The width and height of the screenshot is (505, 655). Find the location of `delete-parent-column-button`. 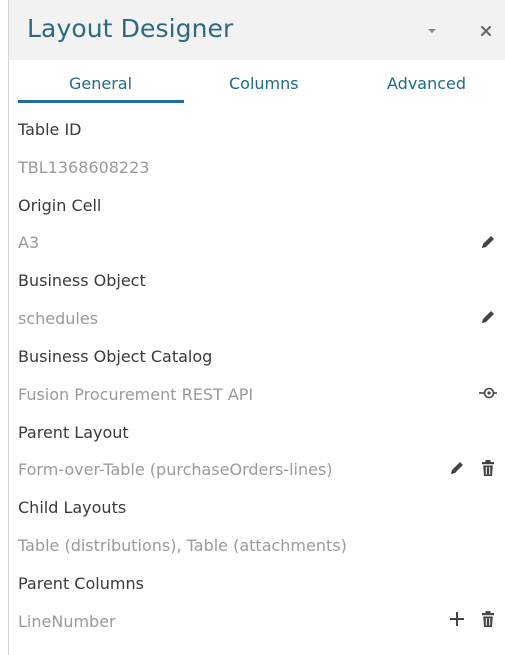

delete-parent-column-button is located at coordinates (488, 619).